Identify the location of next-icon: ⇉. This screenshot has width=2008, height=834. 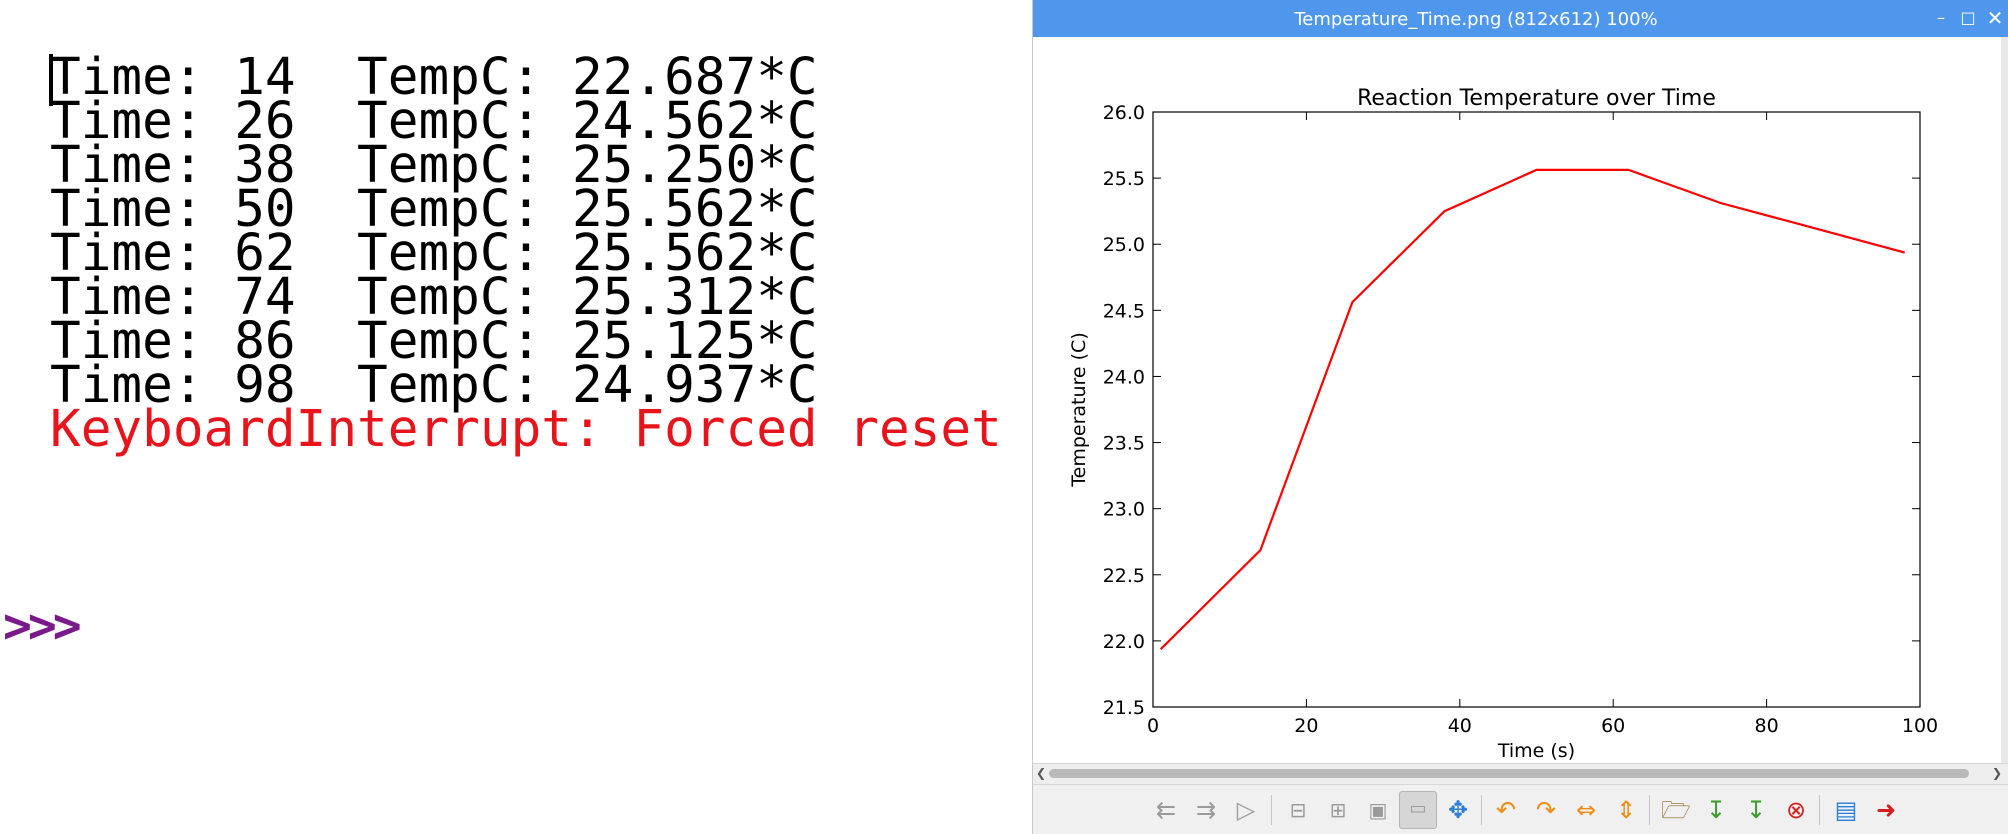
(1206, 810).